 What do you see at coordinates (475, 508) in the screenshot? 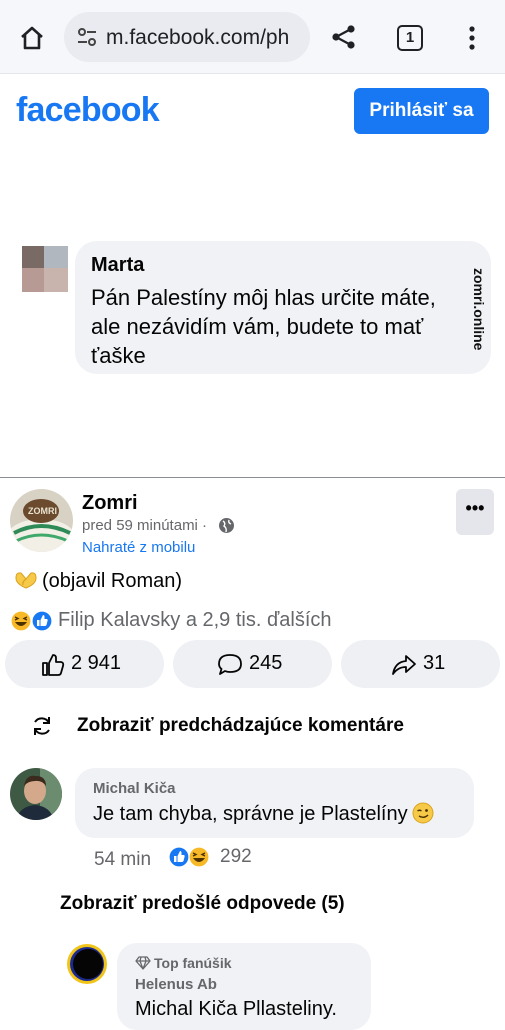
I see `more-horiz-icon: •••` at bounding box center [475, 508].